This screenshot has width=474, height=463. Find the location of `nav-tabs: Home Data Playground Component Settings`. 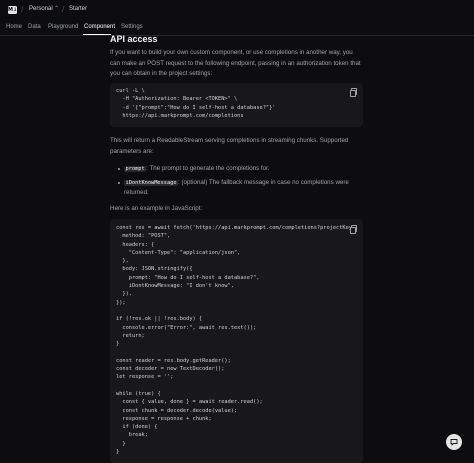

nav-tabs: Home Data Playground Component Settings is located at coordinates (237, 28).